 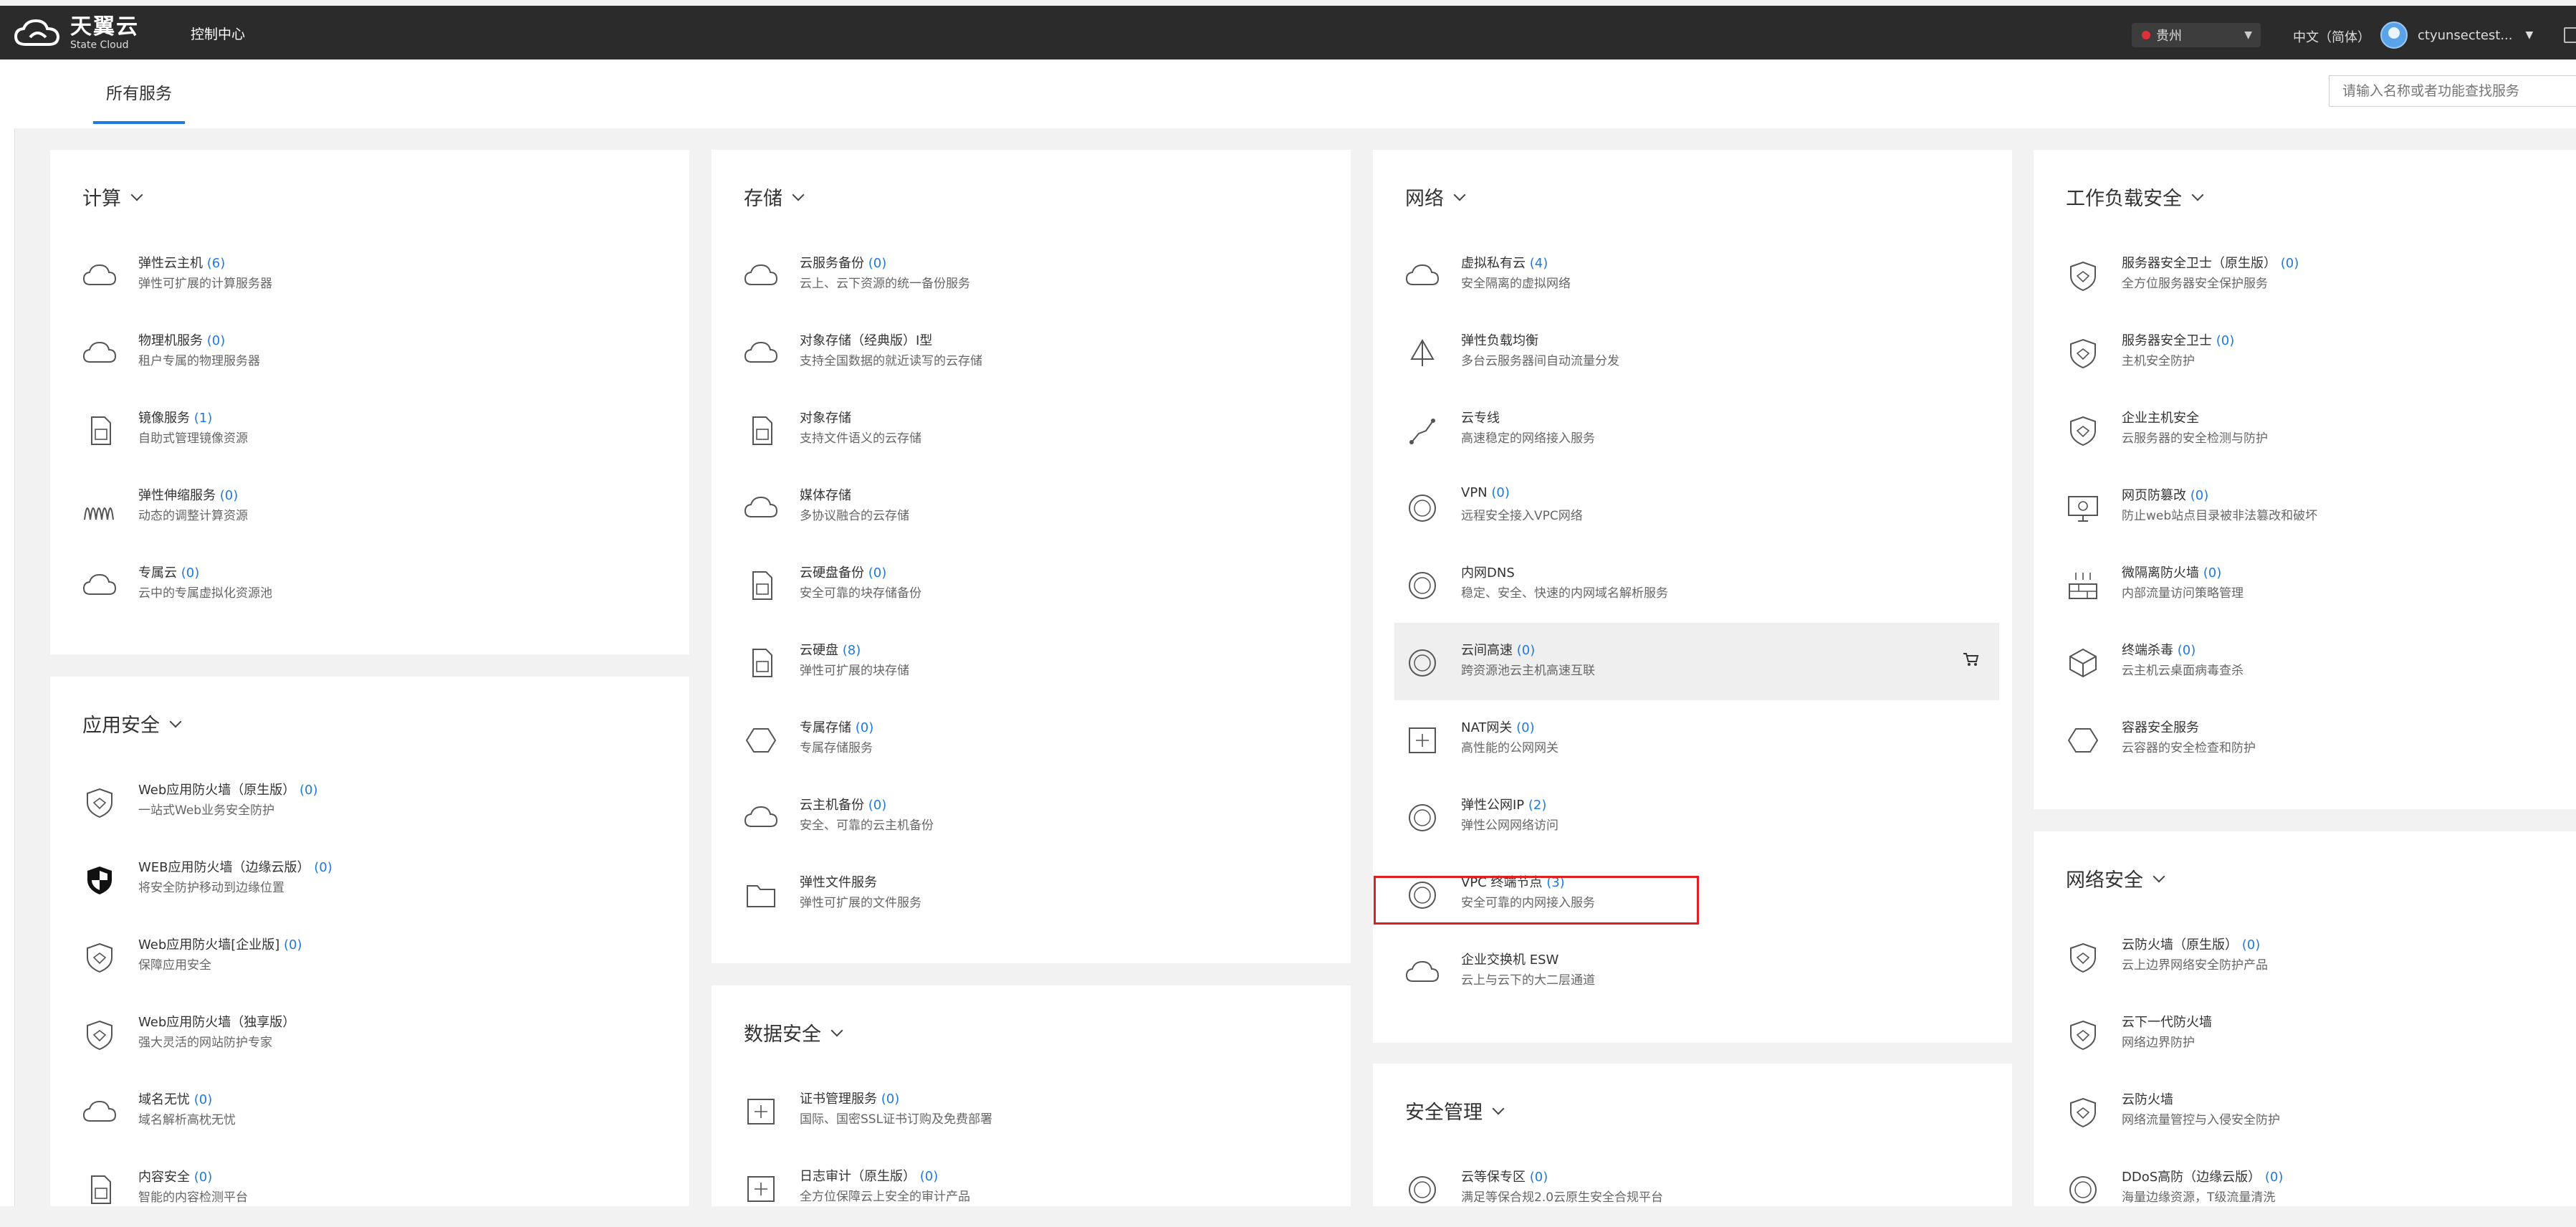 I want to click on tab-all-services: 所有服务, so click(x=139, y=102).